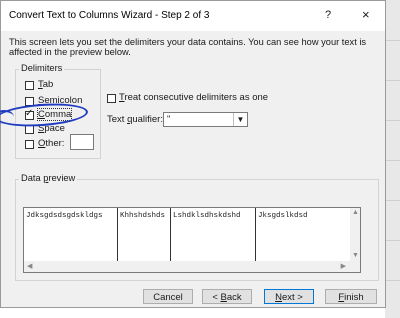 The image size is (400, 318). Describe the element at coordinates (366, 14) in the screenshot. I see `close-button: ×` at that location.